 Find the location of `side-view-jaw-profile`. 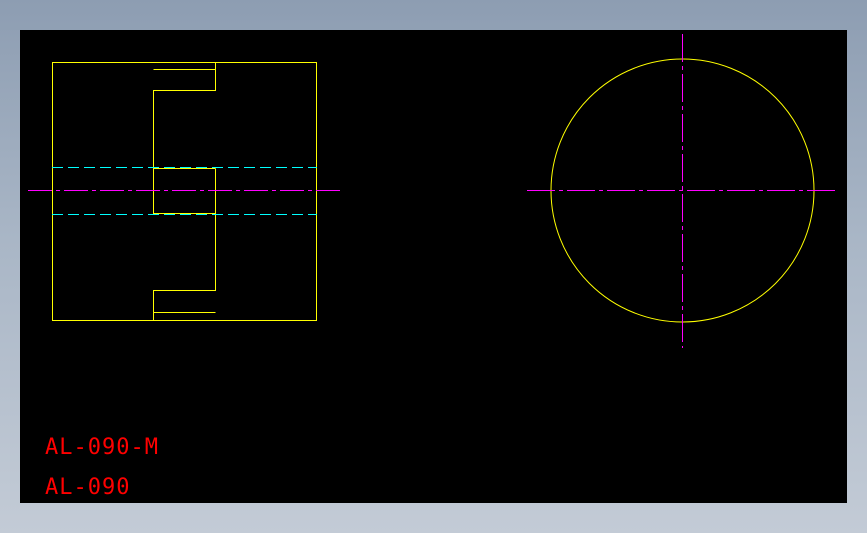

side-view-jaw-profile is located at coordinates (184, 191).